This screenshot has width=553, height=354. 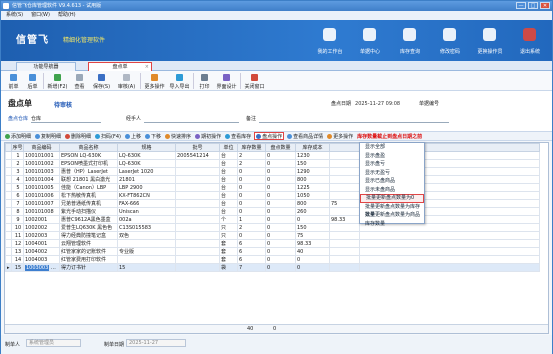 I want to click on menu-window: 窗口(W), so click(x=40, y=15).